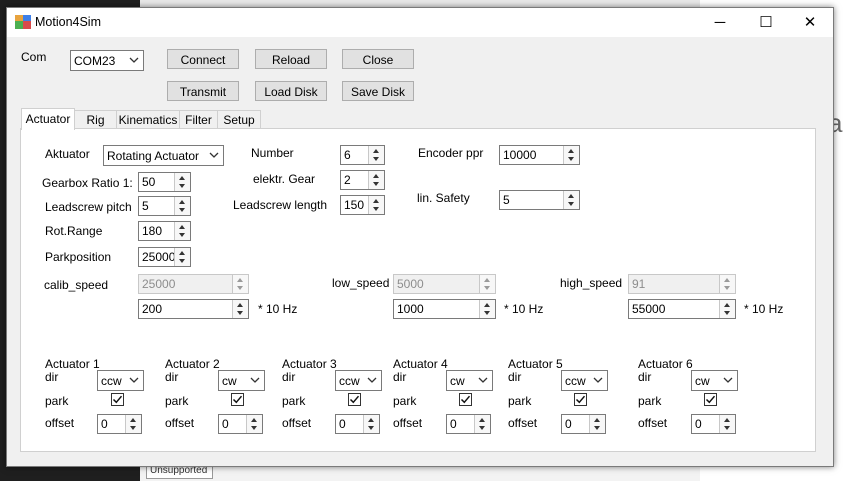  What do you see at coordinates (713, 424) in the screenshot?
I see `actuator-6-offset-input: 0` at bounding box center [713, 424].